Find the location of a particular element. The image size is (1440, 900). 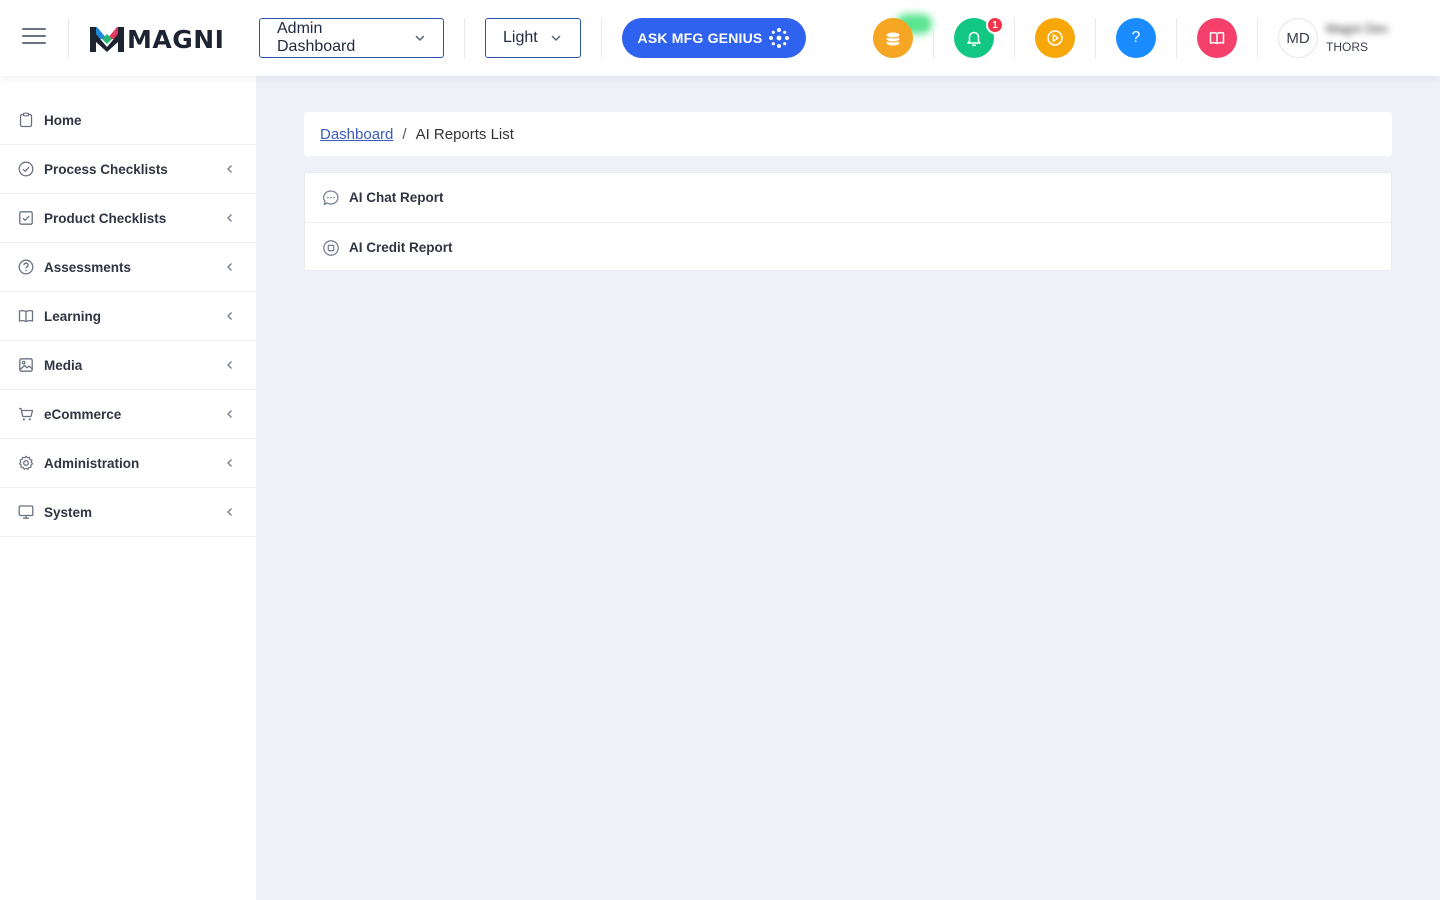

sidebar-item-ecommerce: eCommerce is located at coordinates (128, 414).